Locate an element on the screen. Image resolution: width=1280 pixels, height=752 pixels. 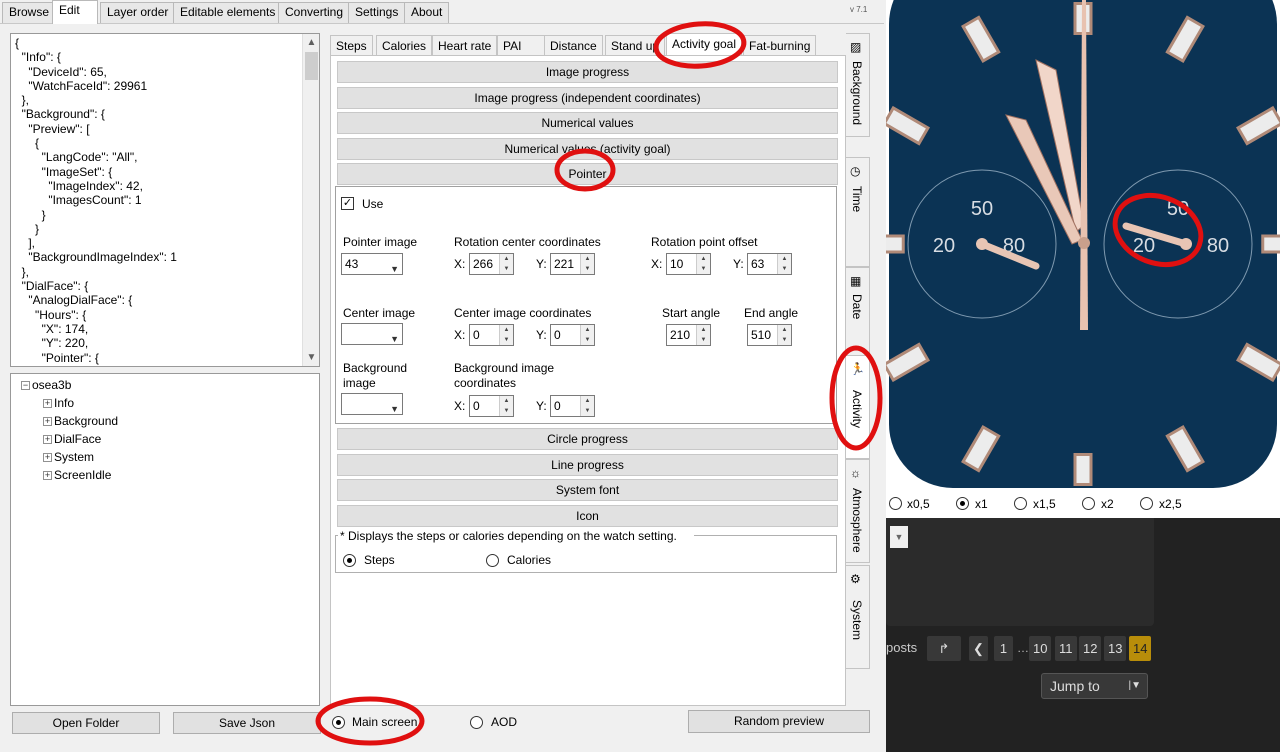
menu-tab-converting: Converting is located at coordinates (314, 12).